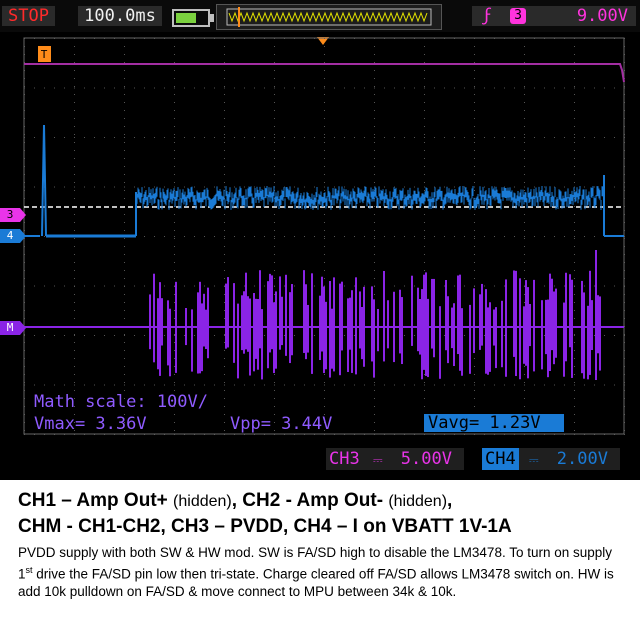 Image resolution: width=640 pixels, height=640 pixels. I want to click on vmax-readout: Vmax= 3.36V, so click(90, 424).